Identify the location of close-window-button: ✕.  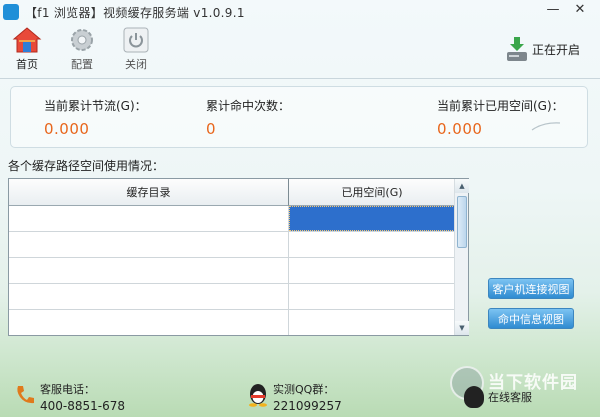
(580, 9).